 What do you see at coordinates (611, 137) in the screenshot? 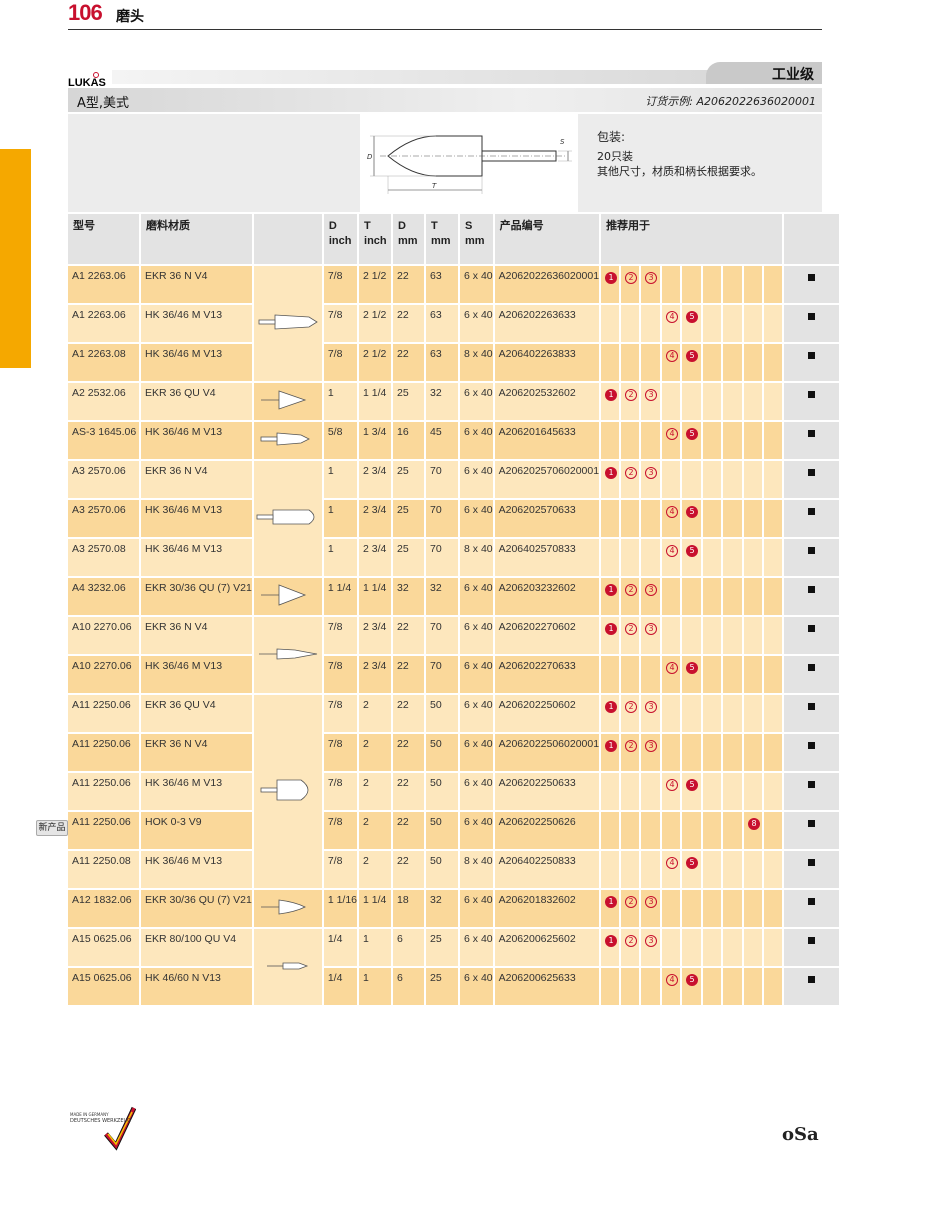
I see `packaging-title: 包装:` at bounding box center [611, 137].